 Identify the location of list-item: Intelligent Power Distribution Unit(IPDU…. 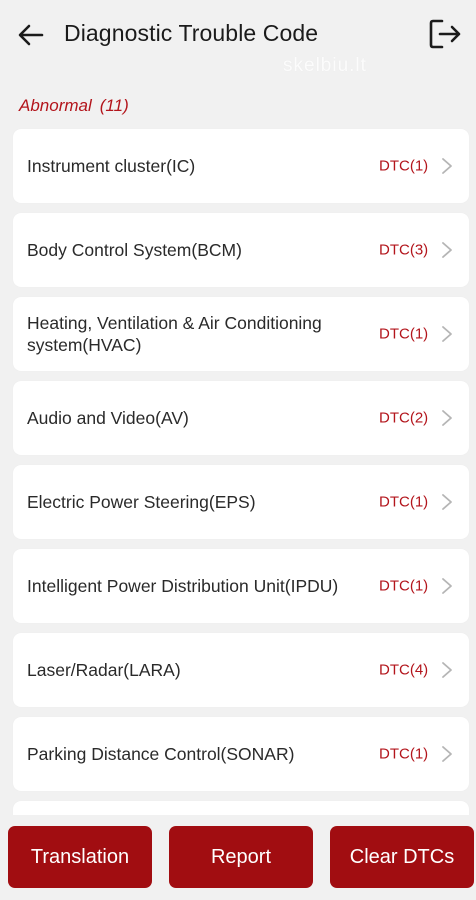
(241, 586).